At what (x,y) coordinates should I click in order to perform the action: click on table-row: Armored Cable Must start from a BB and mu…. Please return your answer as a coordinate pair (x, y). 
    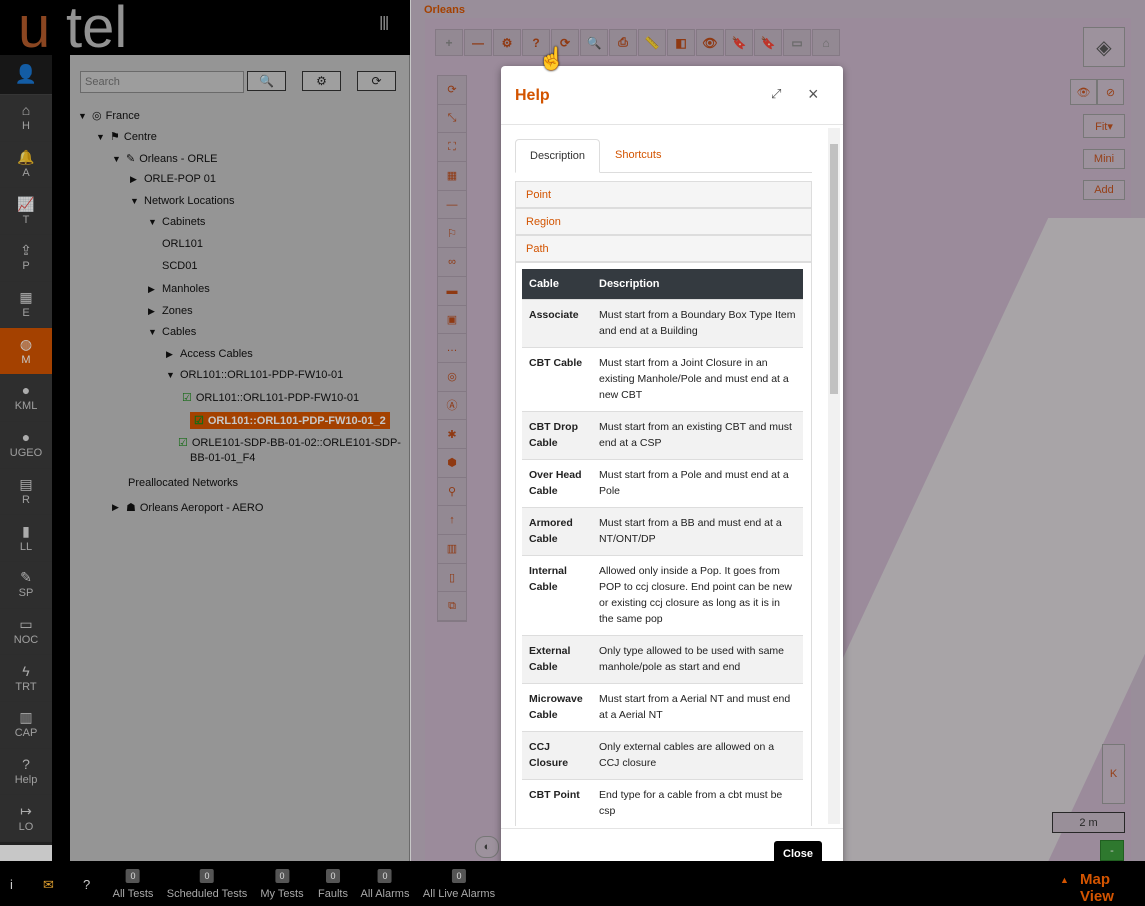
    Looking at the image, I should click on (662, 531).